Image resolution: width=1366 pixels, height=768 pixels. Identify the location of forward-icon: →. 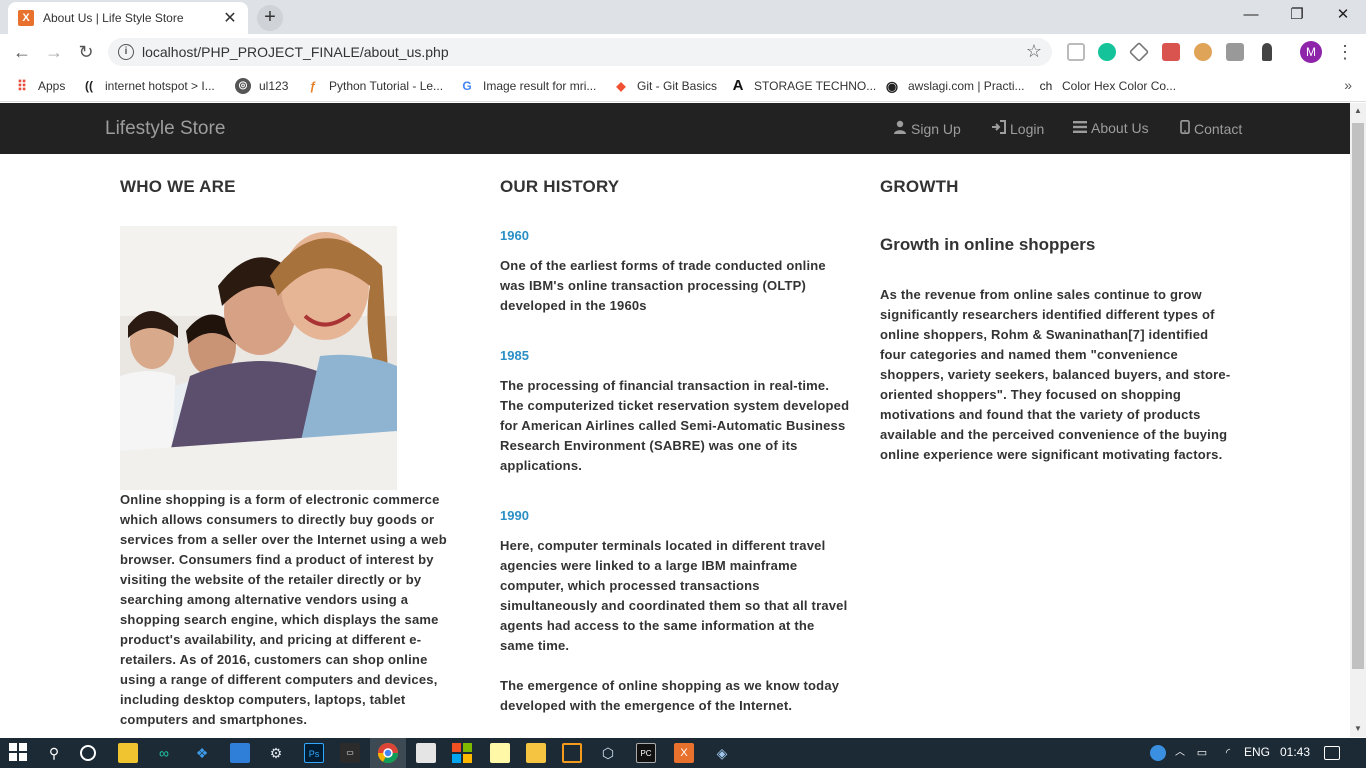
(54, 52).